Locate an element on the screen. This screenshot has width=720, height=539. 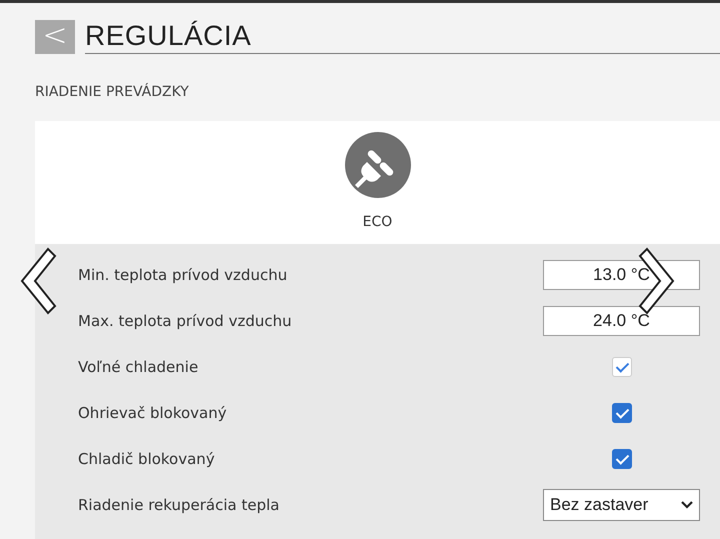
page-title: REGULÁCIA is located at coordinates (402, 36).